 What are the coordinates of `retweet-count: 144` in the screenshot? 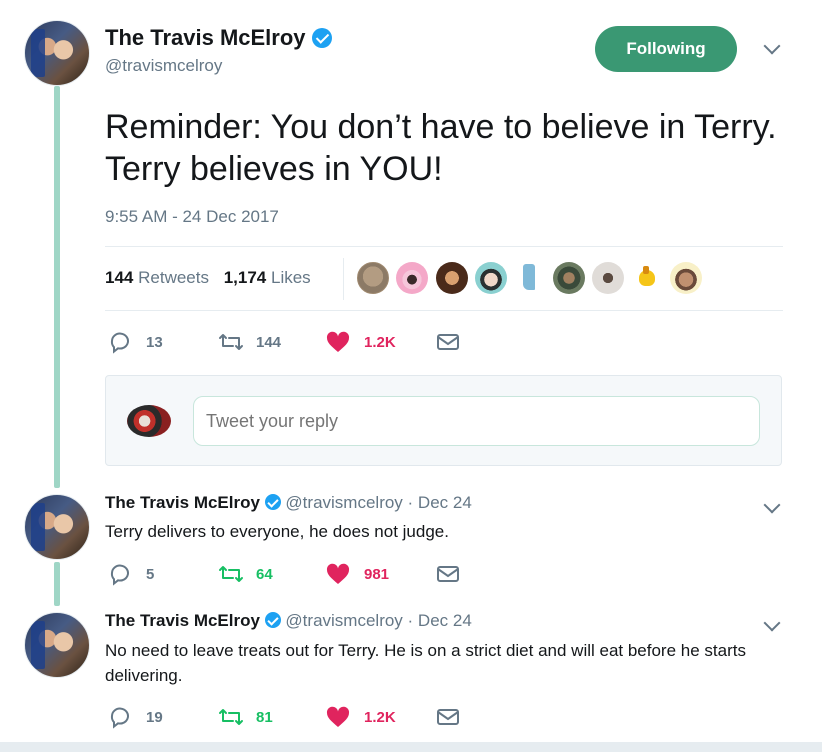 It's located at (269, 342).